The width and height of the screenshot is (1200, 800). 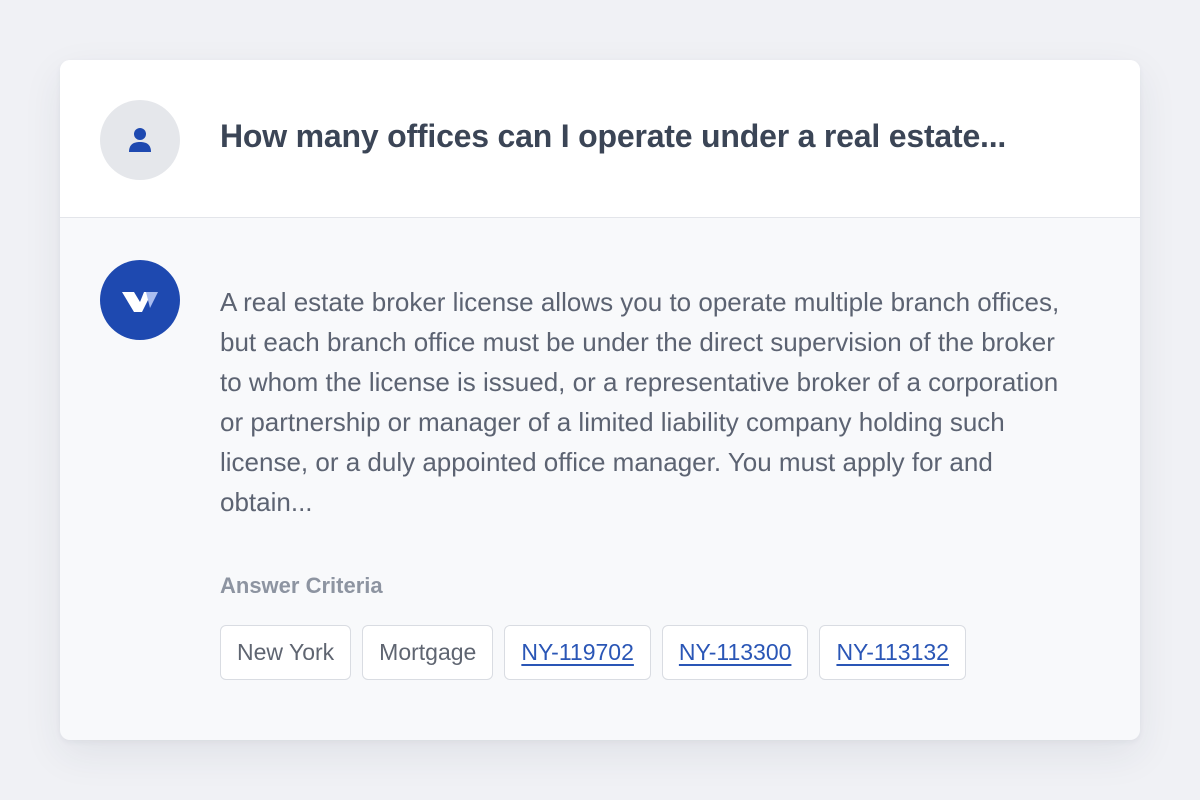 What do you see at coordinates (286, 652) in the screenshot?
I see `tag-new-york: New York` at bounding box center [286, 652].